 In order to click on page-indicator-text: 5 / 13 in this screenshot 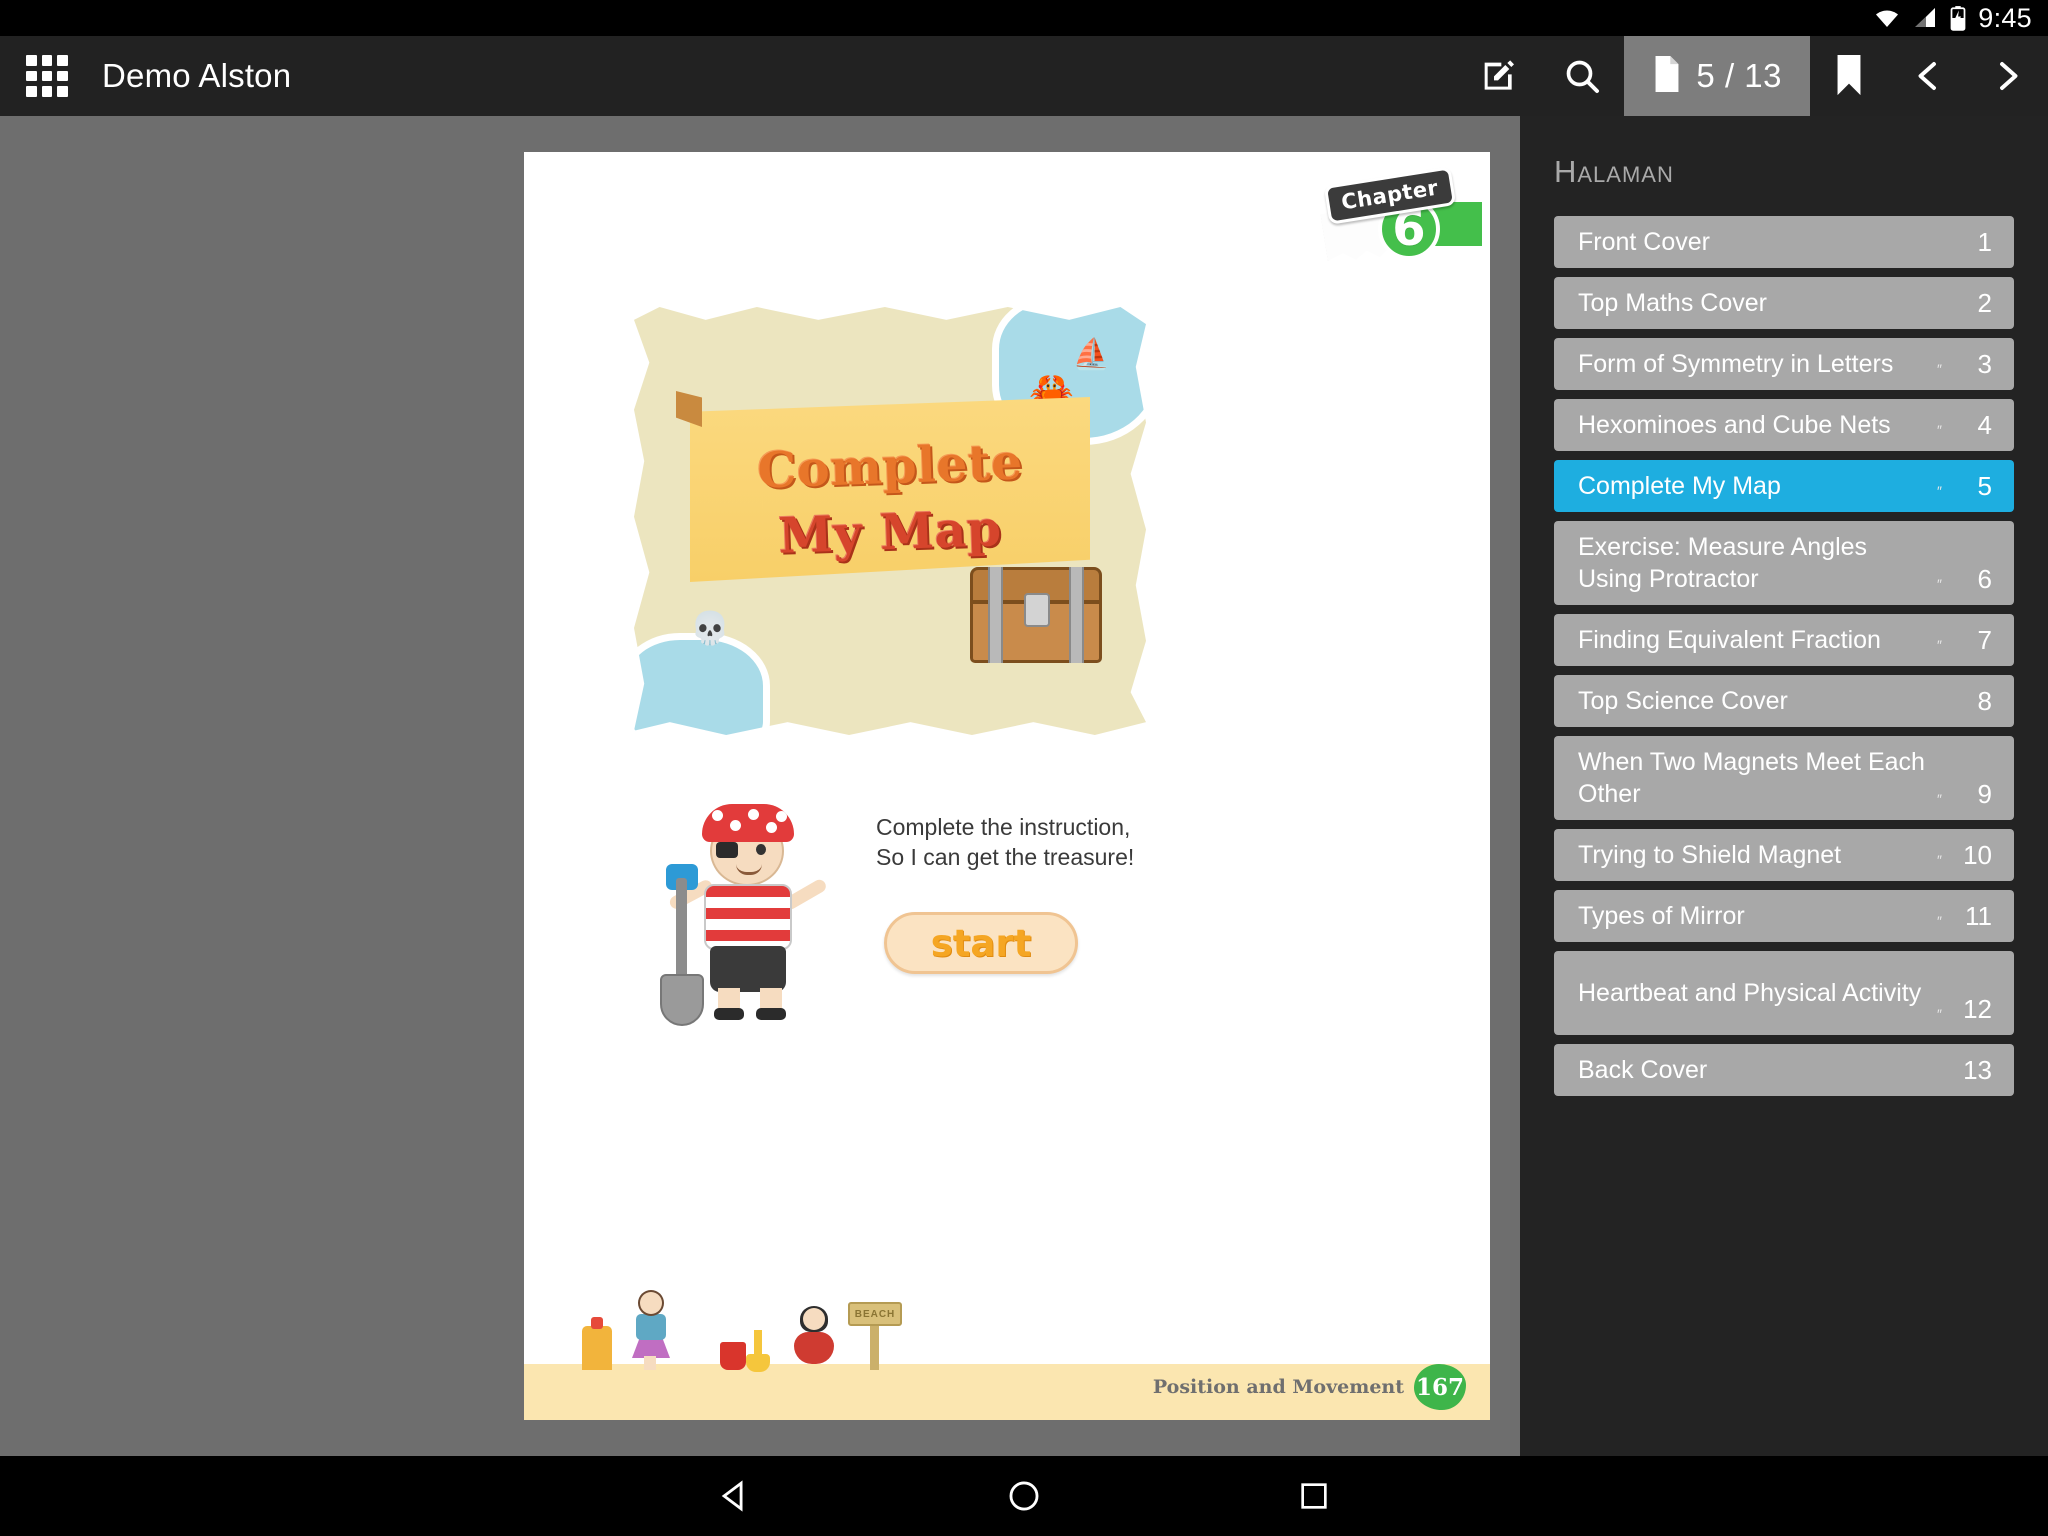, I will do `click(1739, 75)`.